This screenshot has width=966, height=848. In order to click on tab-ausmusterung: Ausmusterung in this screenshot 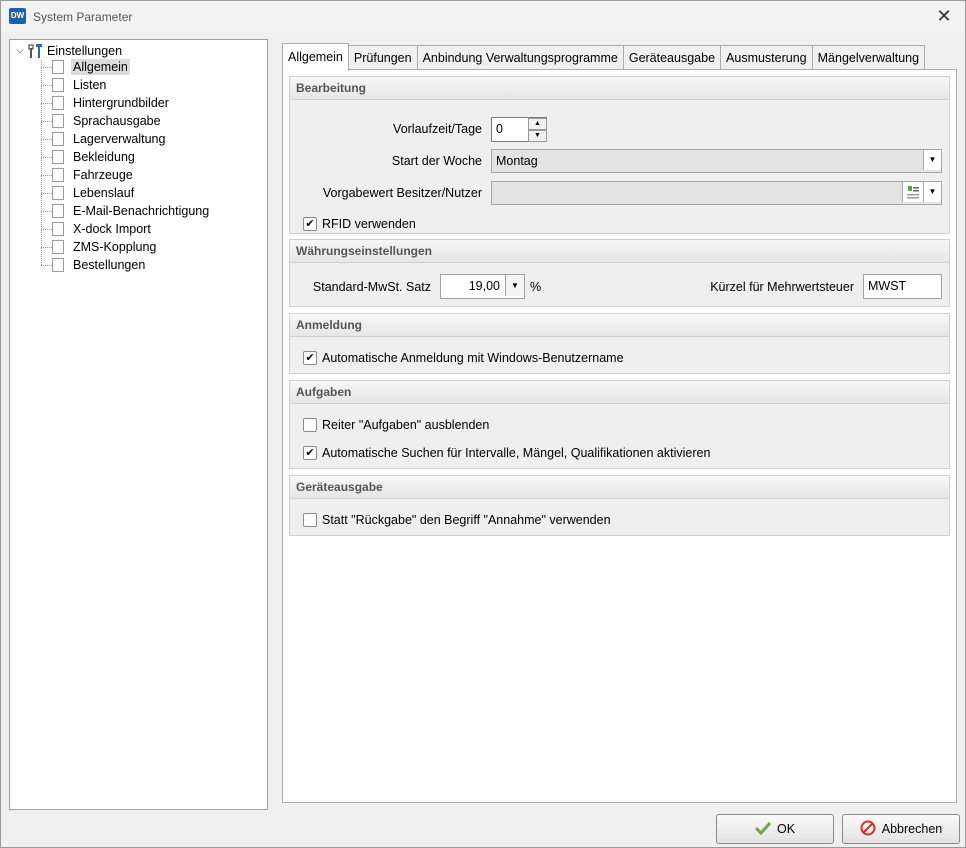, I will do `click(766, 57)`.